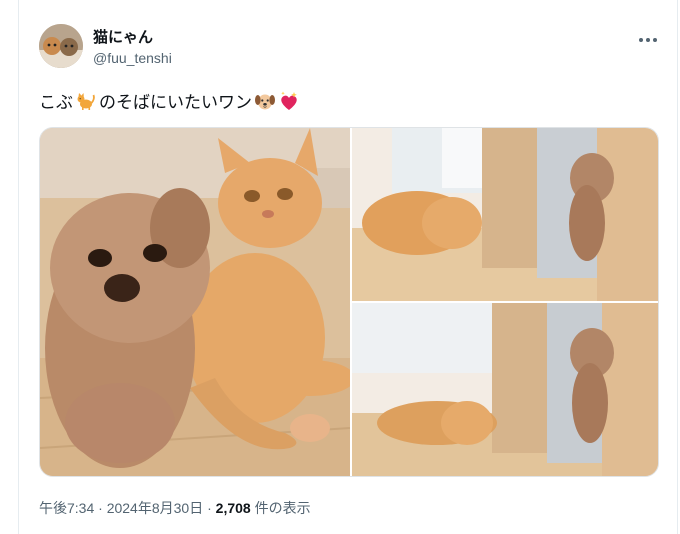 The width and height of the screenshot is (680, 534). I want to click on tweet-text-part: のそばにいたいワン, so click(175, 102).